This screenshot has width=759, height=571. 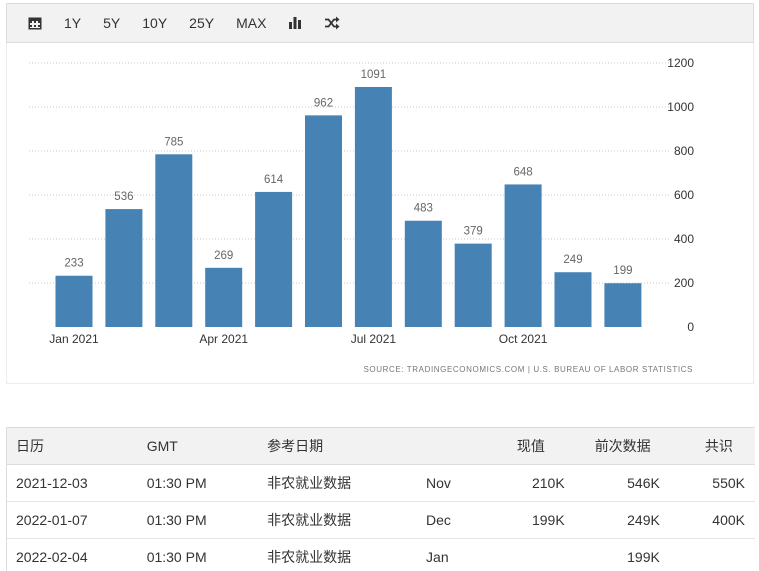 What do you see at coordinates (223, 256) in the screenshot?
I see `bar-value-label: 269` at bounding box center [223, 256].